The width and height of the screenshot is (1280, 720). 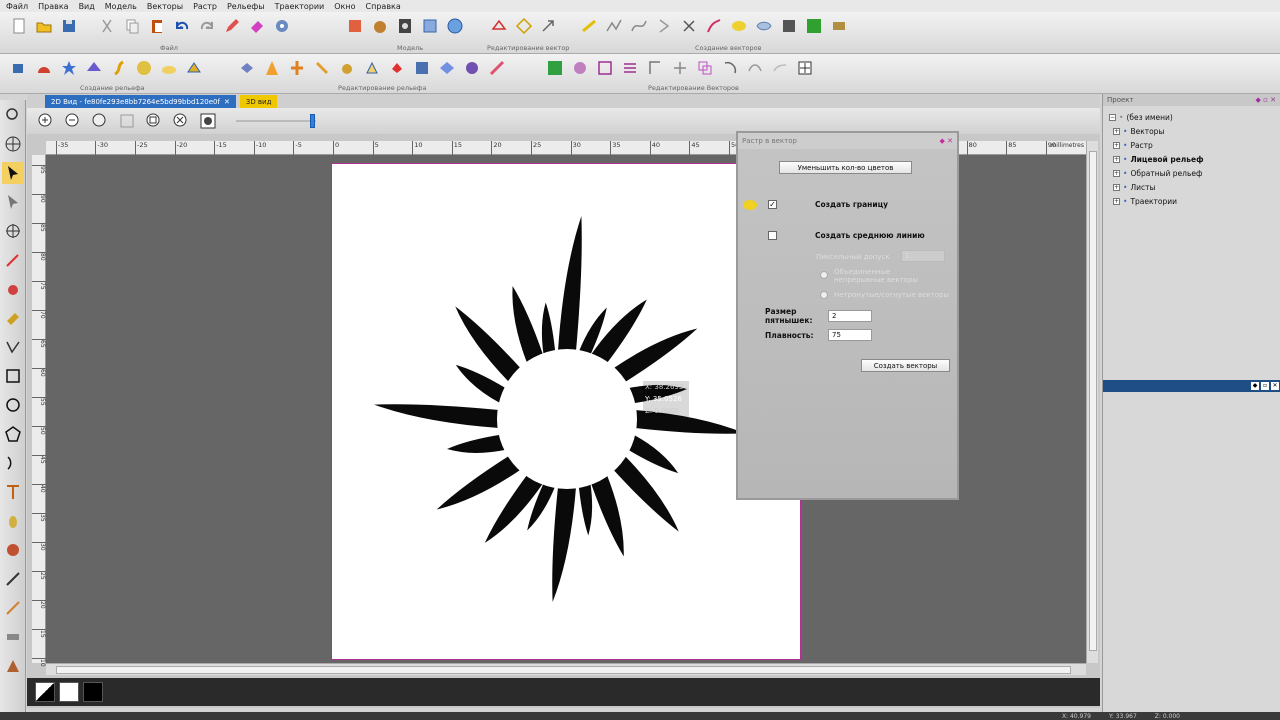 I want to click on draw-line-icon, so click(x=588, y=25).